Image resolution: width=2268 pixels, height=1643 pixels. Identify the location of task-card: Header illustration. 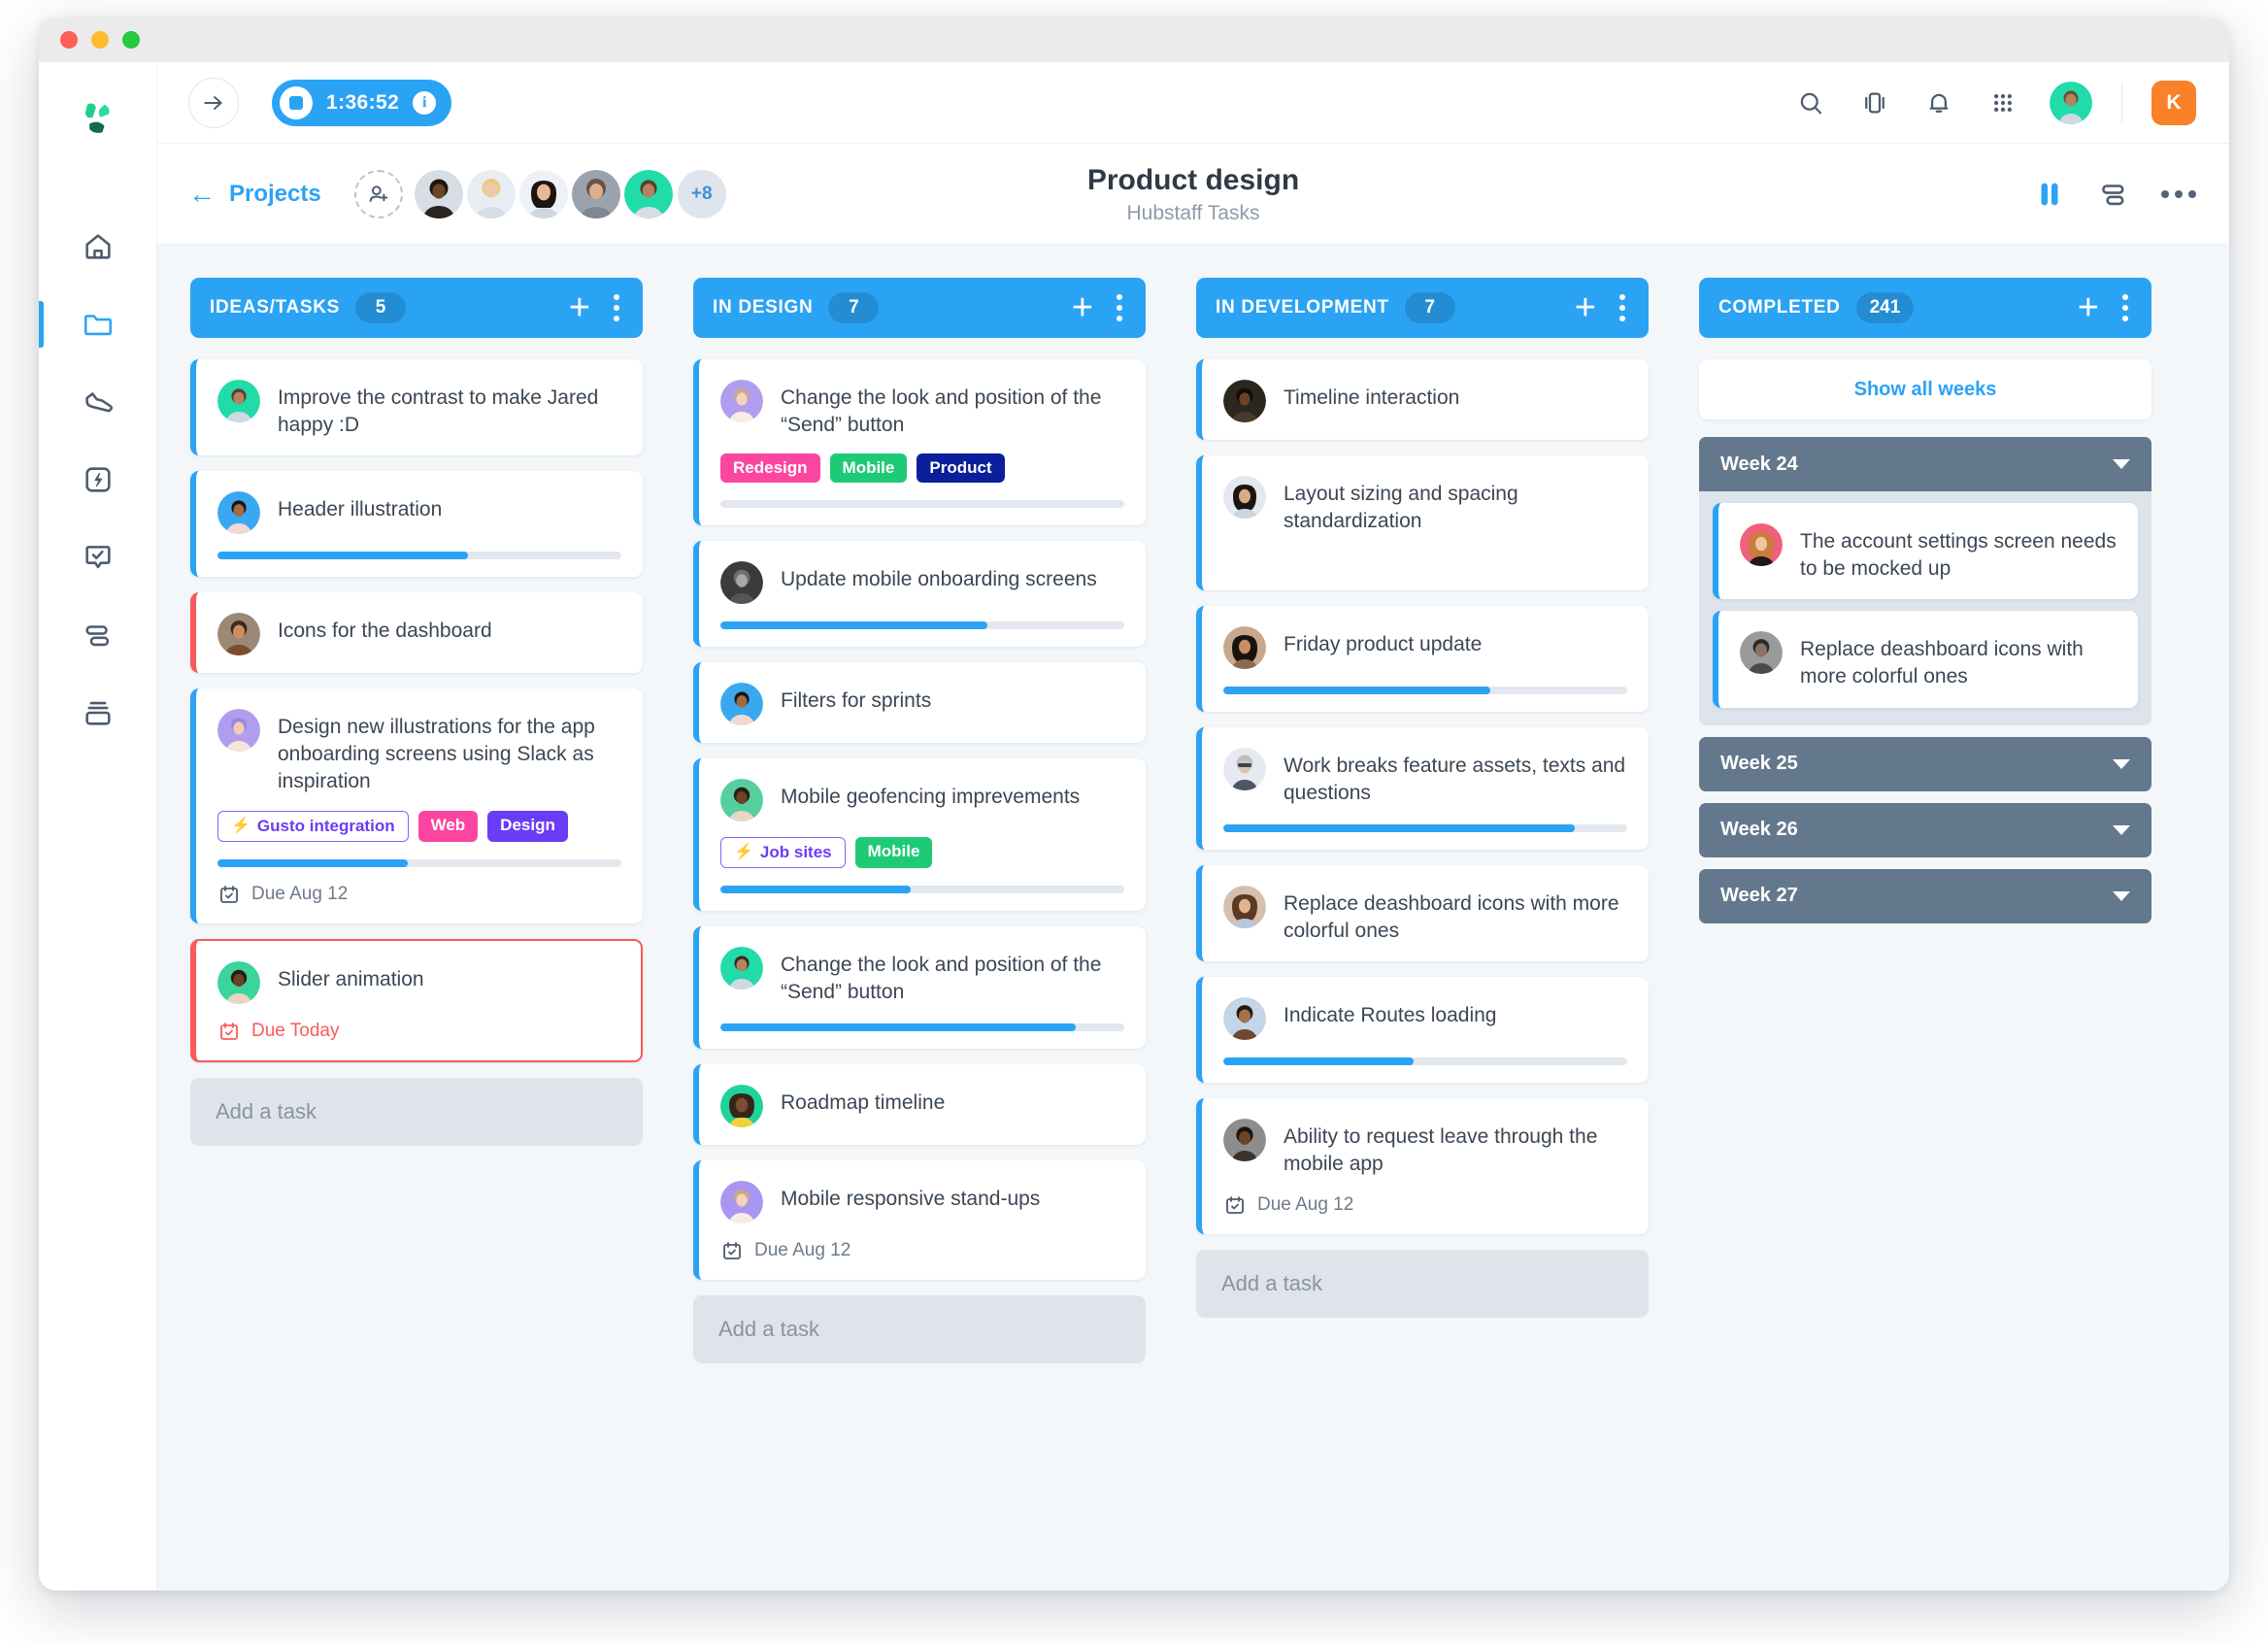
(416, 525).